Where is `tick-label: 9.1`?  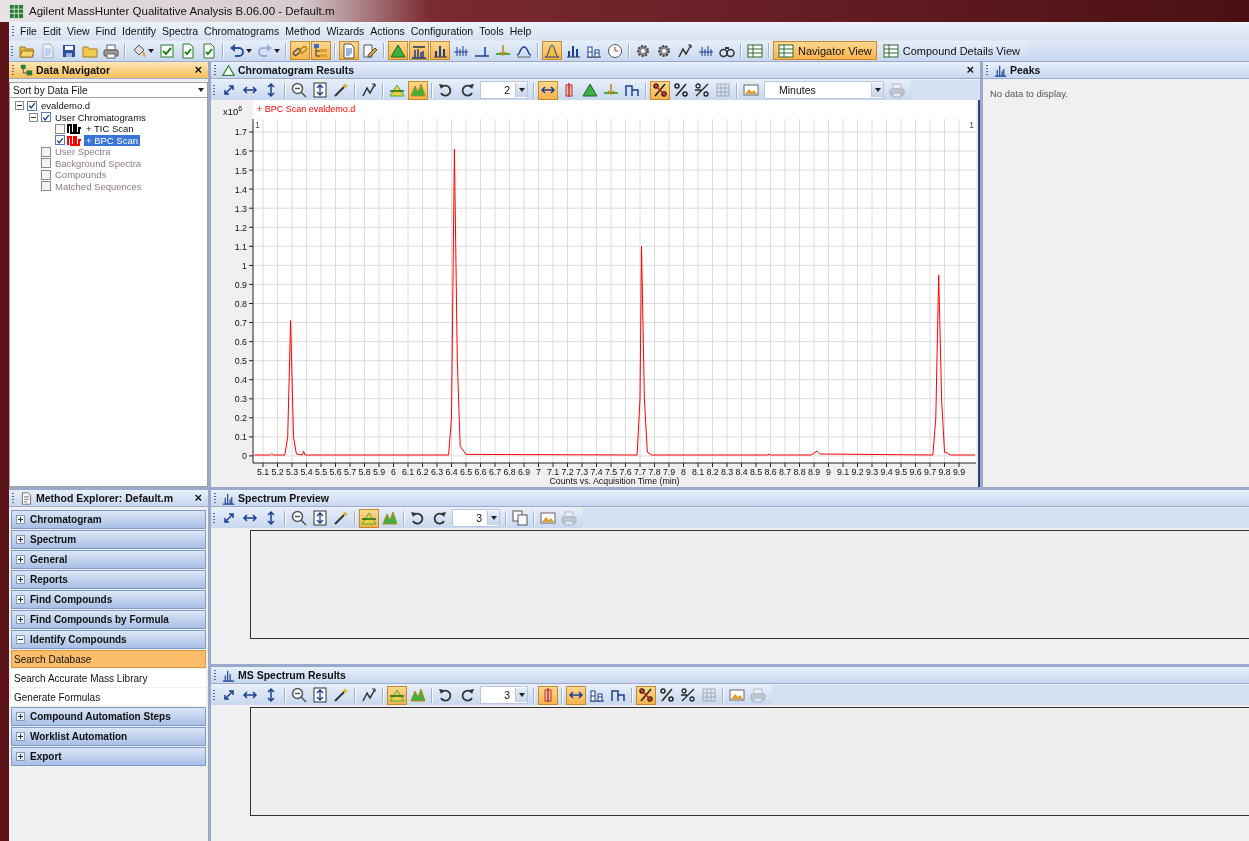 tick-label: 9.1 is located at coordinates (843, 472).